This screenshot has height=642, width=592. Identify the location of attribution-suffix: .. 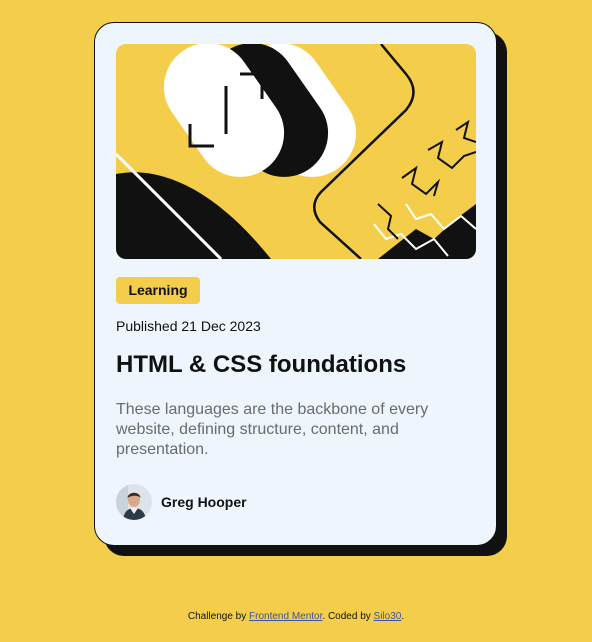
(403, 616).